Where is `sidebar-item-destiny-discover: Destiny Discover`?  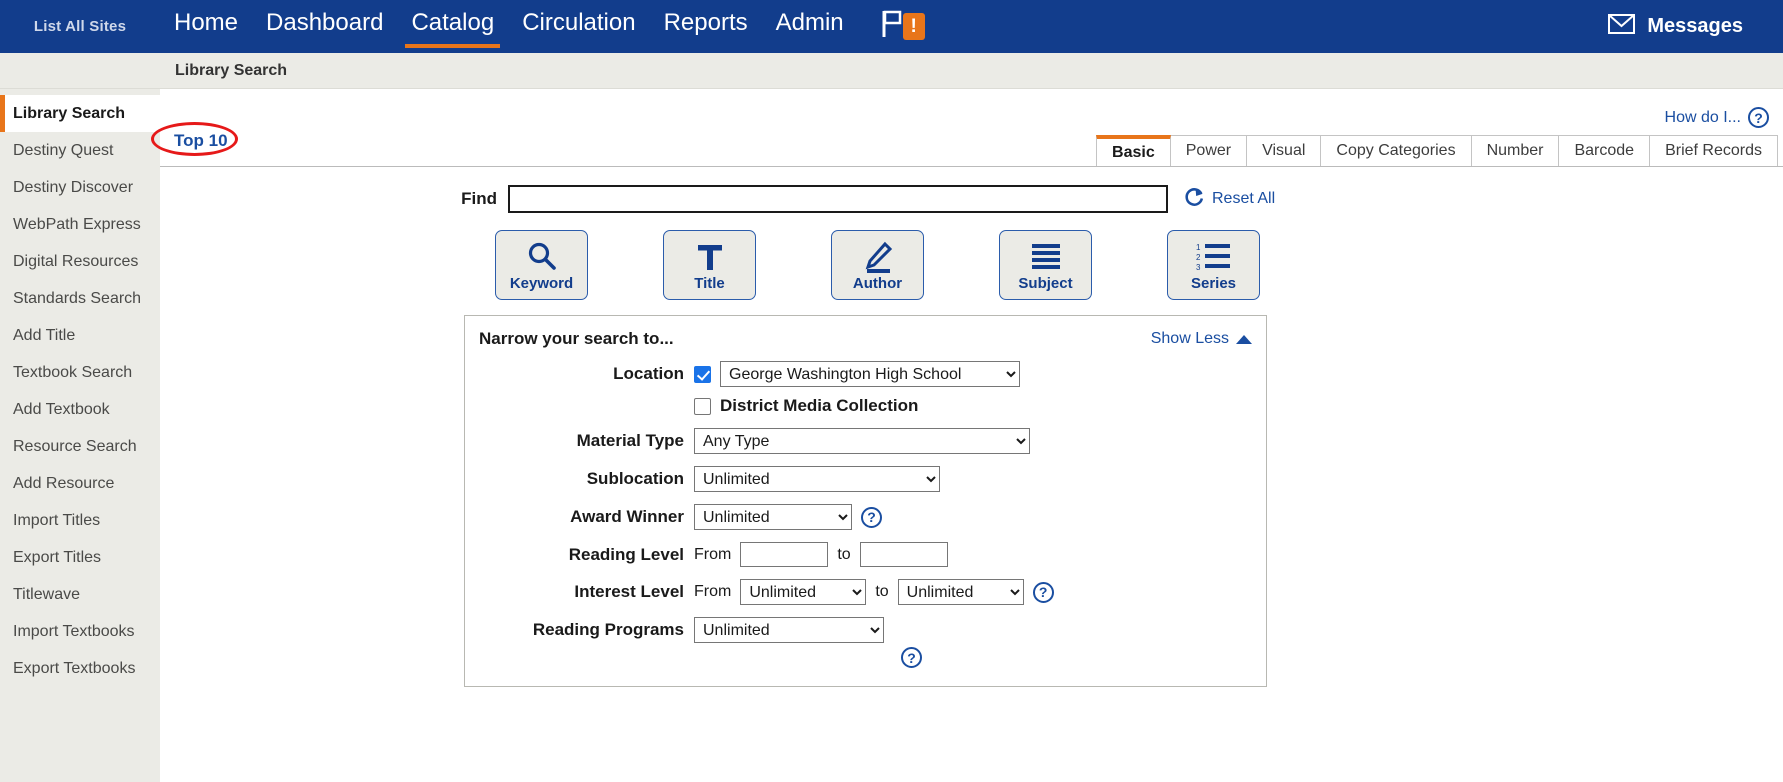
sidebar-item-destiny-discover: Destiny Discover is located at coordinates (80, 187).